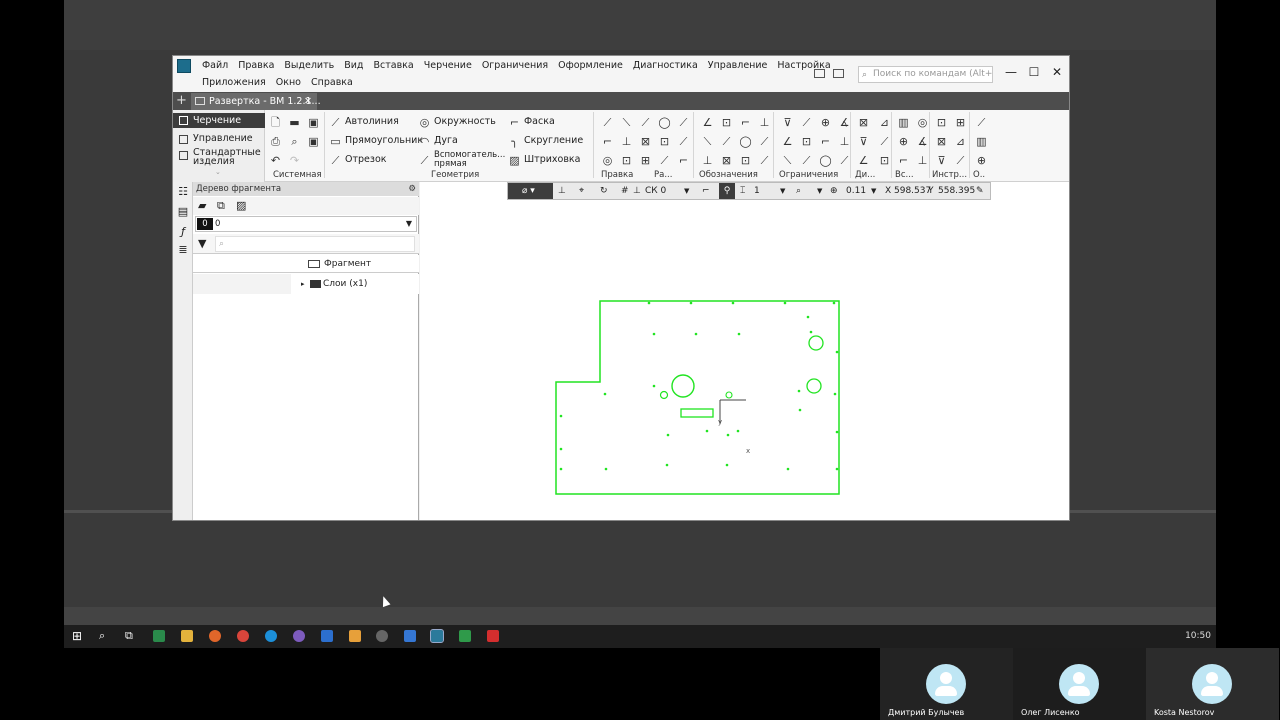 The width and height of the screenshot is (1280, 720). Describe the element at coordinates (218, 172) in the screenshot. I see `expand-chevron-icon: ⌄` at that location.